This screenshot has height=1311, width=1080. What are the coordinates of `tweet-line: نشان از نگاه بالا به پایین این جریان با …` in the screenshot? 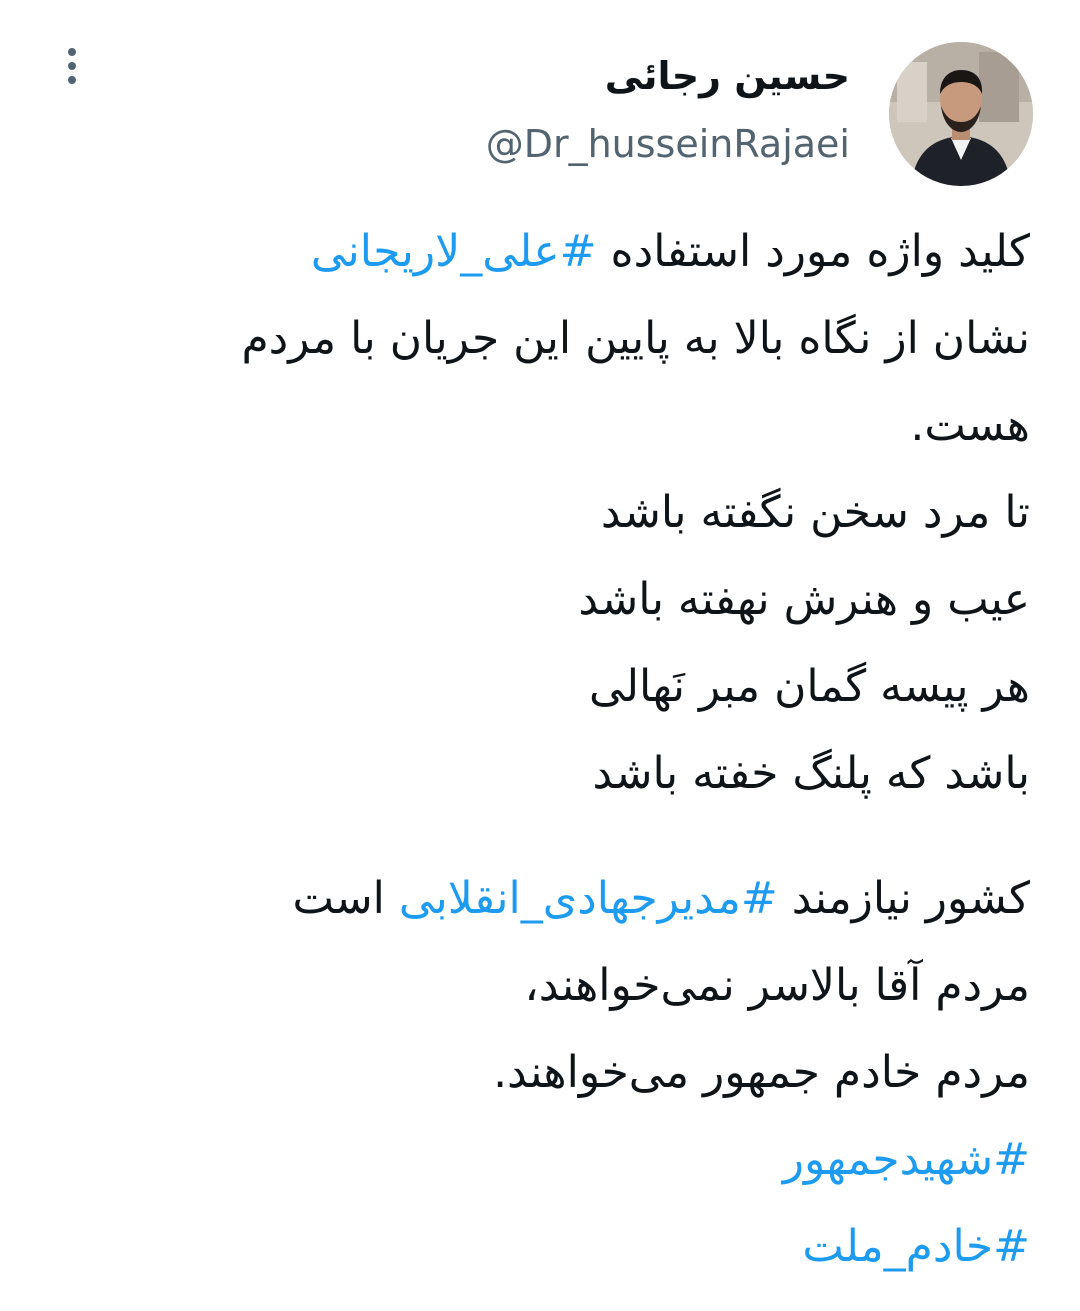 It's located at (635, 338).